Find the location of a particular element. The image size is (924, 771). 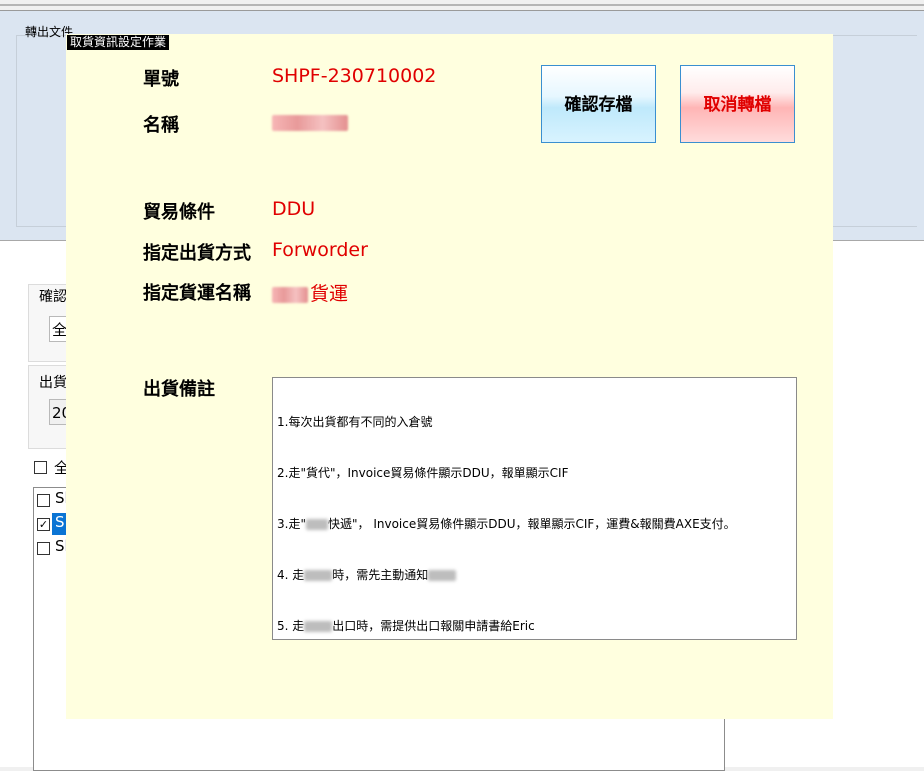

notes-text: 3.走" is located at coordinates (291, 524).